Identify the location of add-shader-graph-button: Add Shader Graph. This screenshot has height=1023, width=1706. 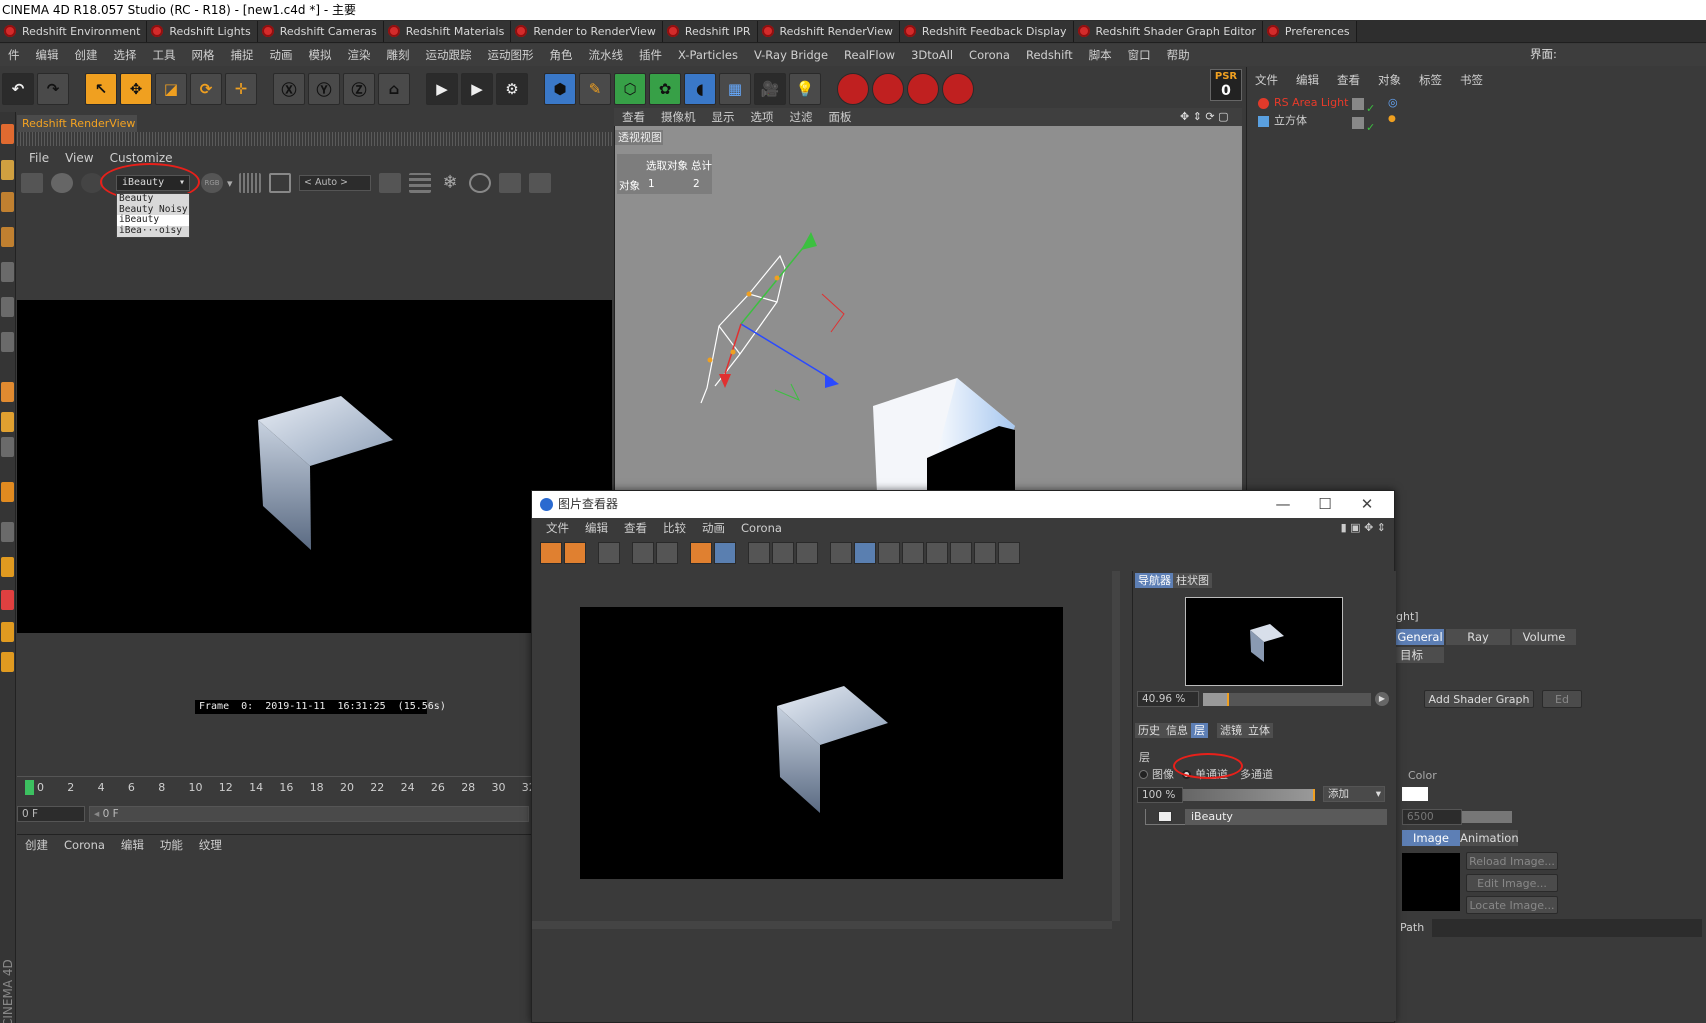
(1479, 699).